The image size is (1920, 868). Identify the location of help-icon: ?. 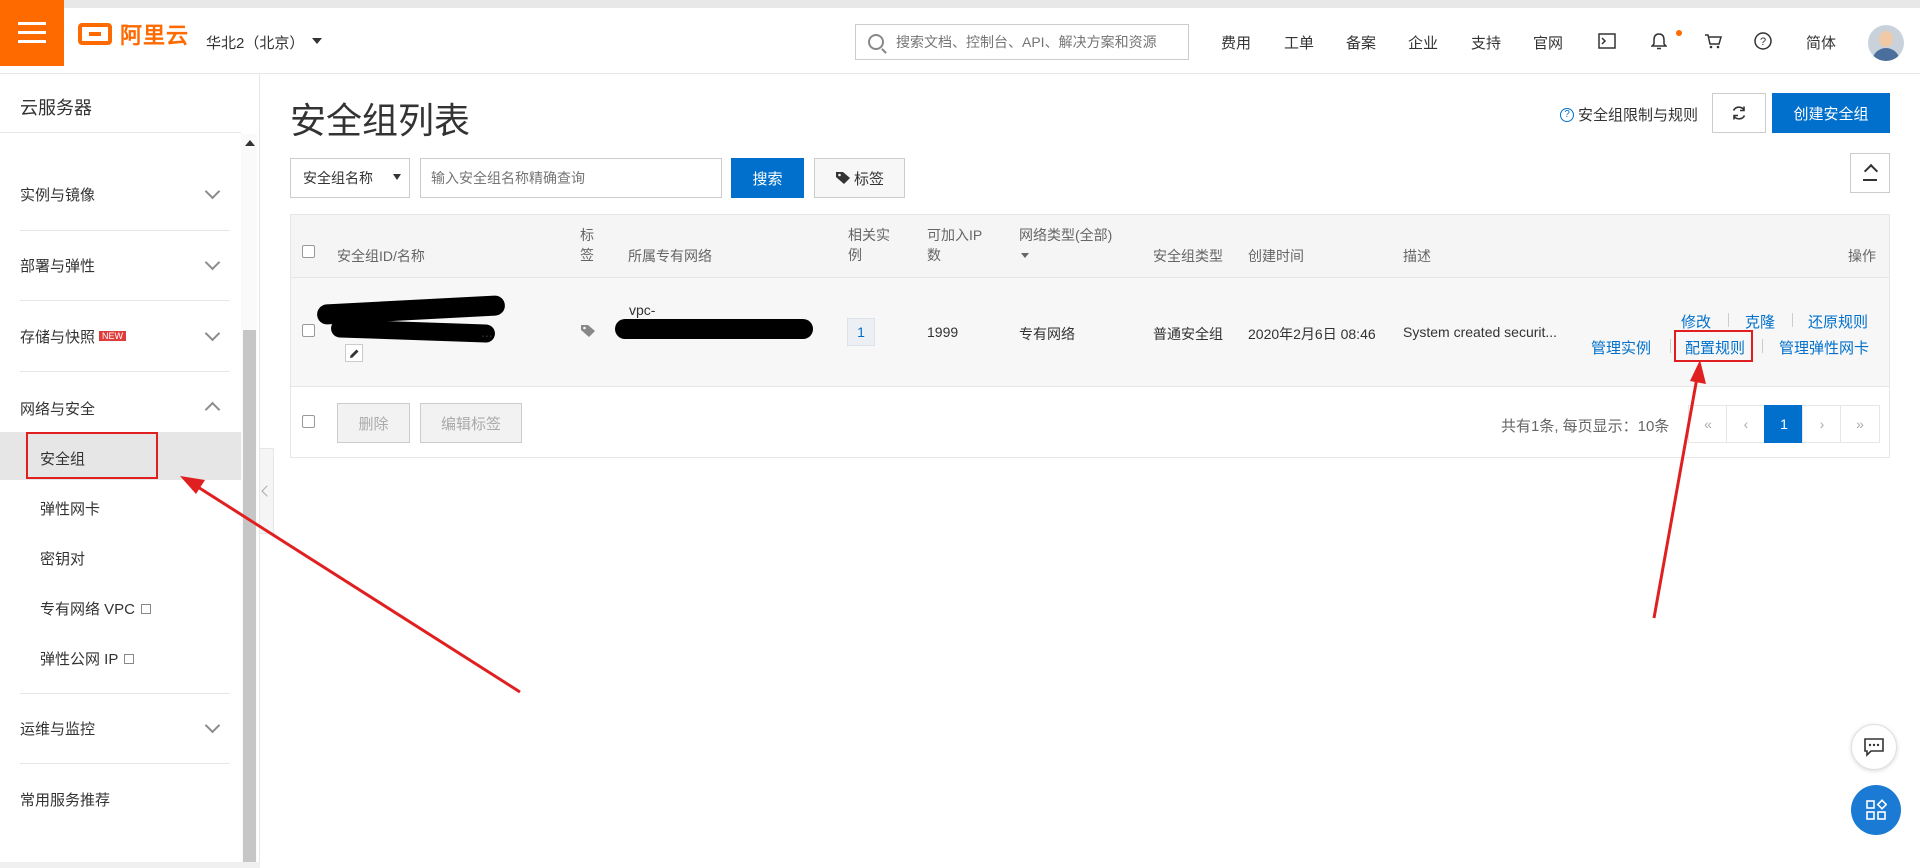
(1763, 41).